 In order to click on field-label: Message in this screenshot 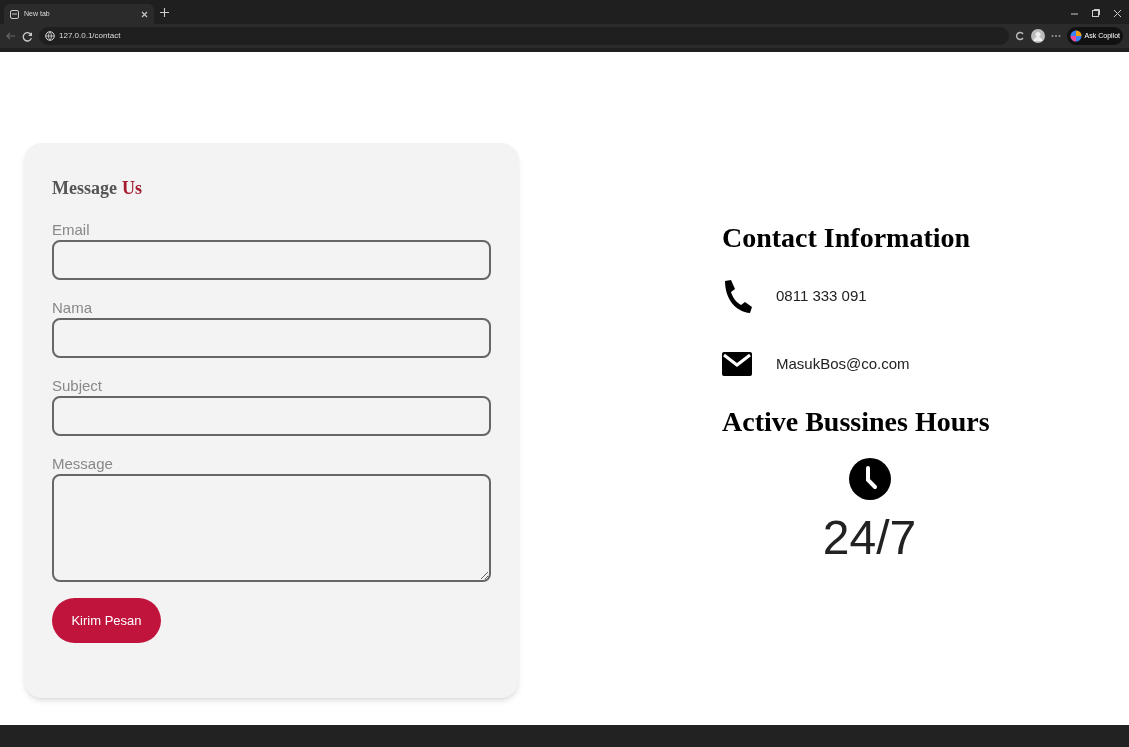, I will do `click(83, 463)`.